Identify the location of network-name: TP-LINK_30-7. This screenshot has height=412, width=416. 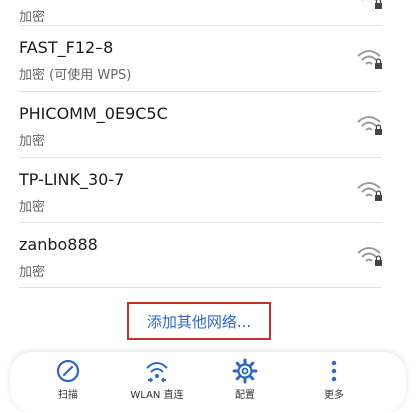
(72, 179).